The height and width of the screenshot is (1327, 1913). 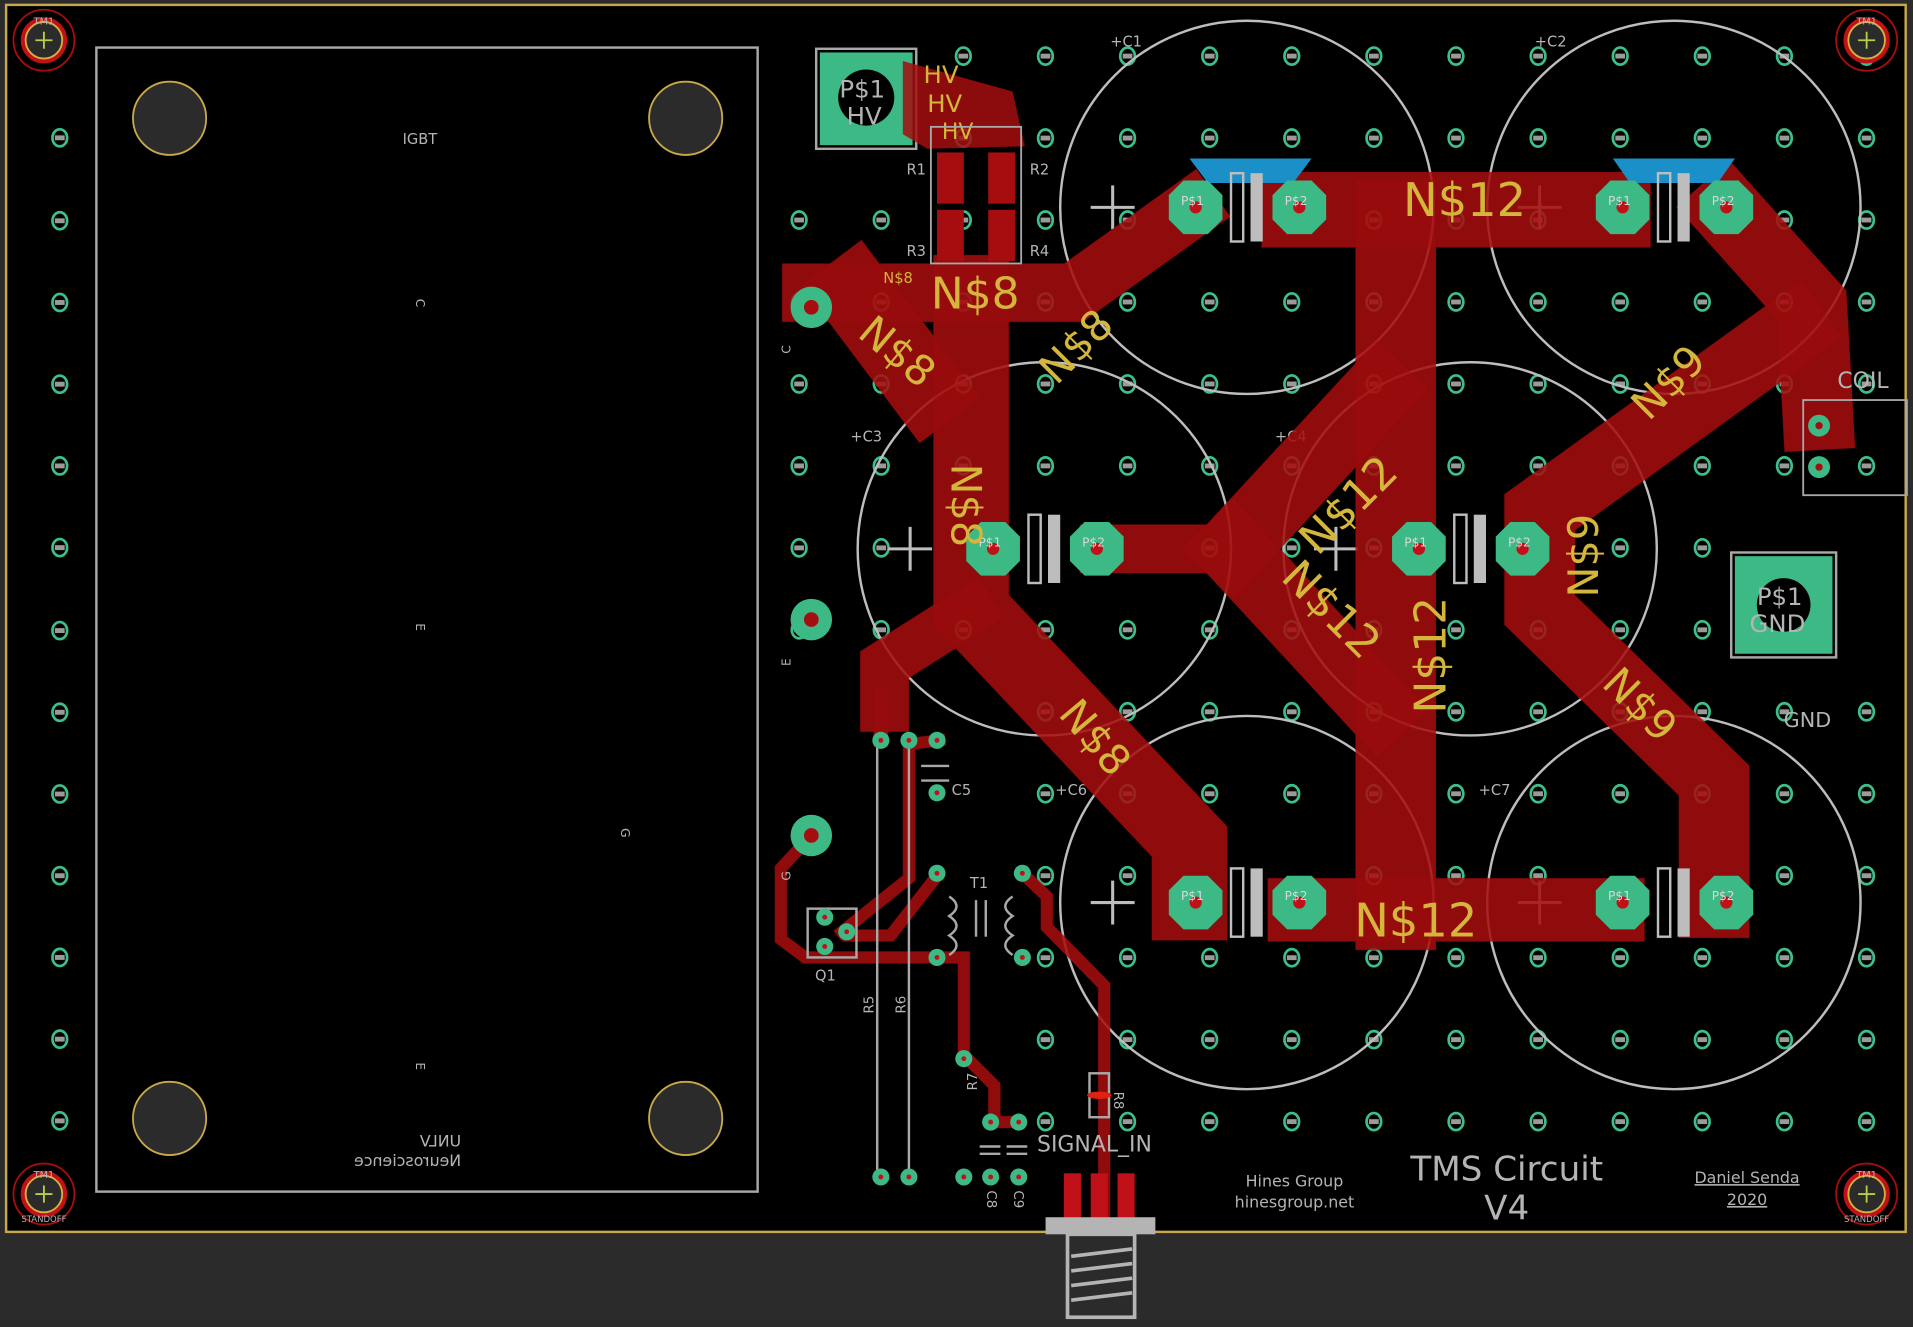 What do you see at coordinates (870, 1005) in the screenshot?
I see `label-r5: R5` at bounding box center [870, 1005].